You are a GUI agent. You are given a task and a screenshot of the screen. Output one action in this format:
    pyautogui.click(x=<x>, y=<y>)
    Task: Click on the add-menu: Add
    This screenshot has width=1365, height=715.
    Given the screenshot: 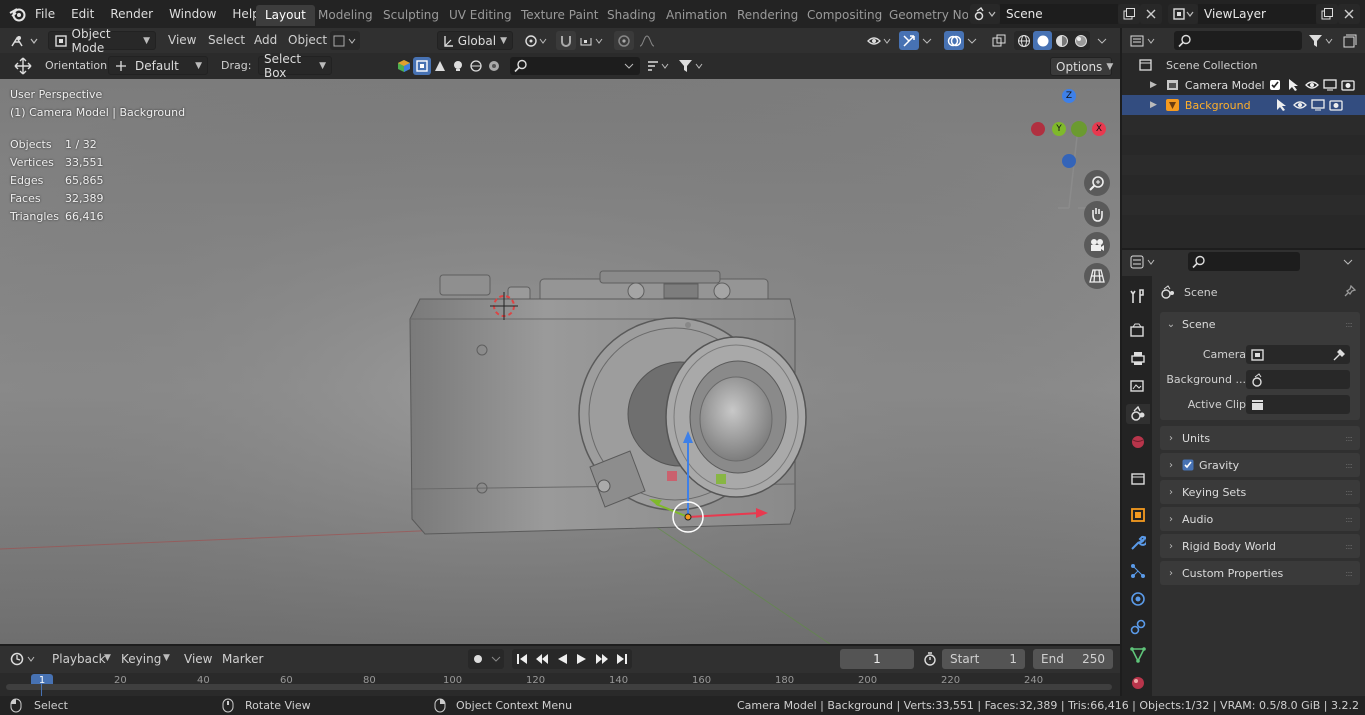 What is the action you would take?
    pyautogui.click(x=265, y=40)
    